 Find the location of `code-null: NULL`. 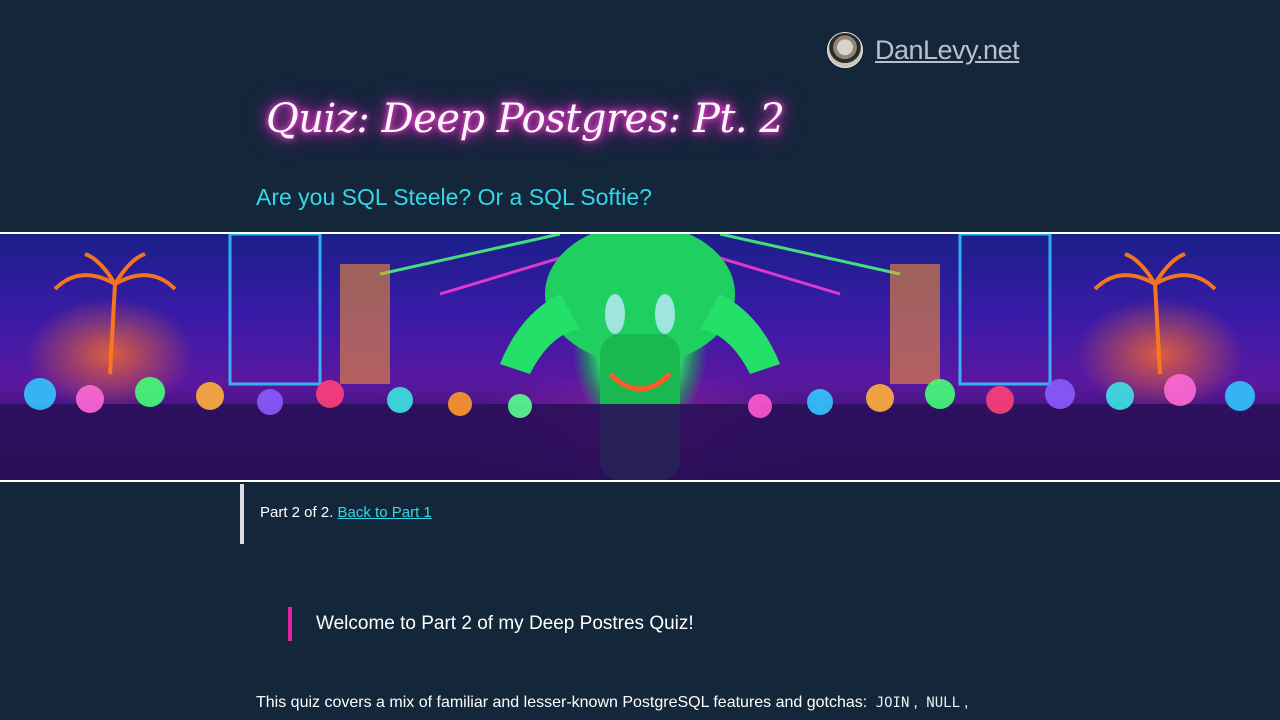

code-null: NULL is located at coordinates (943, 703).